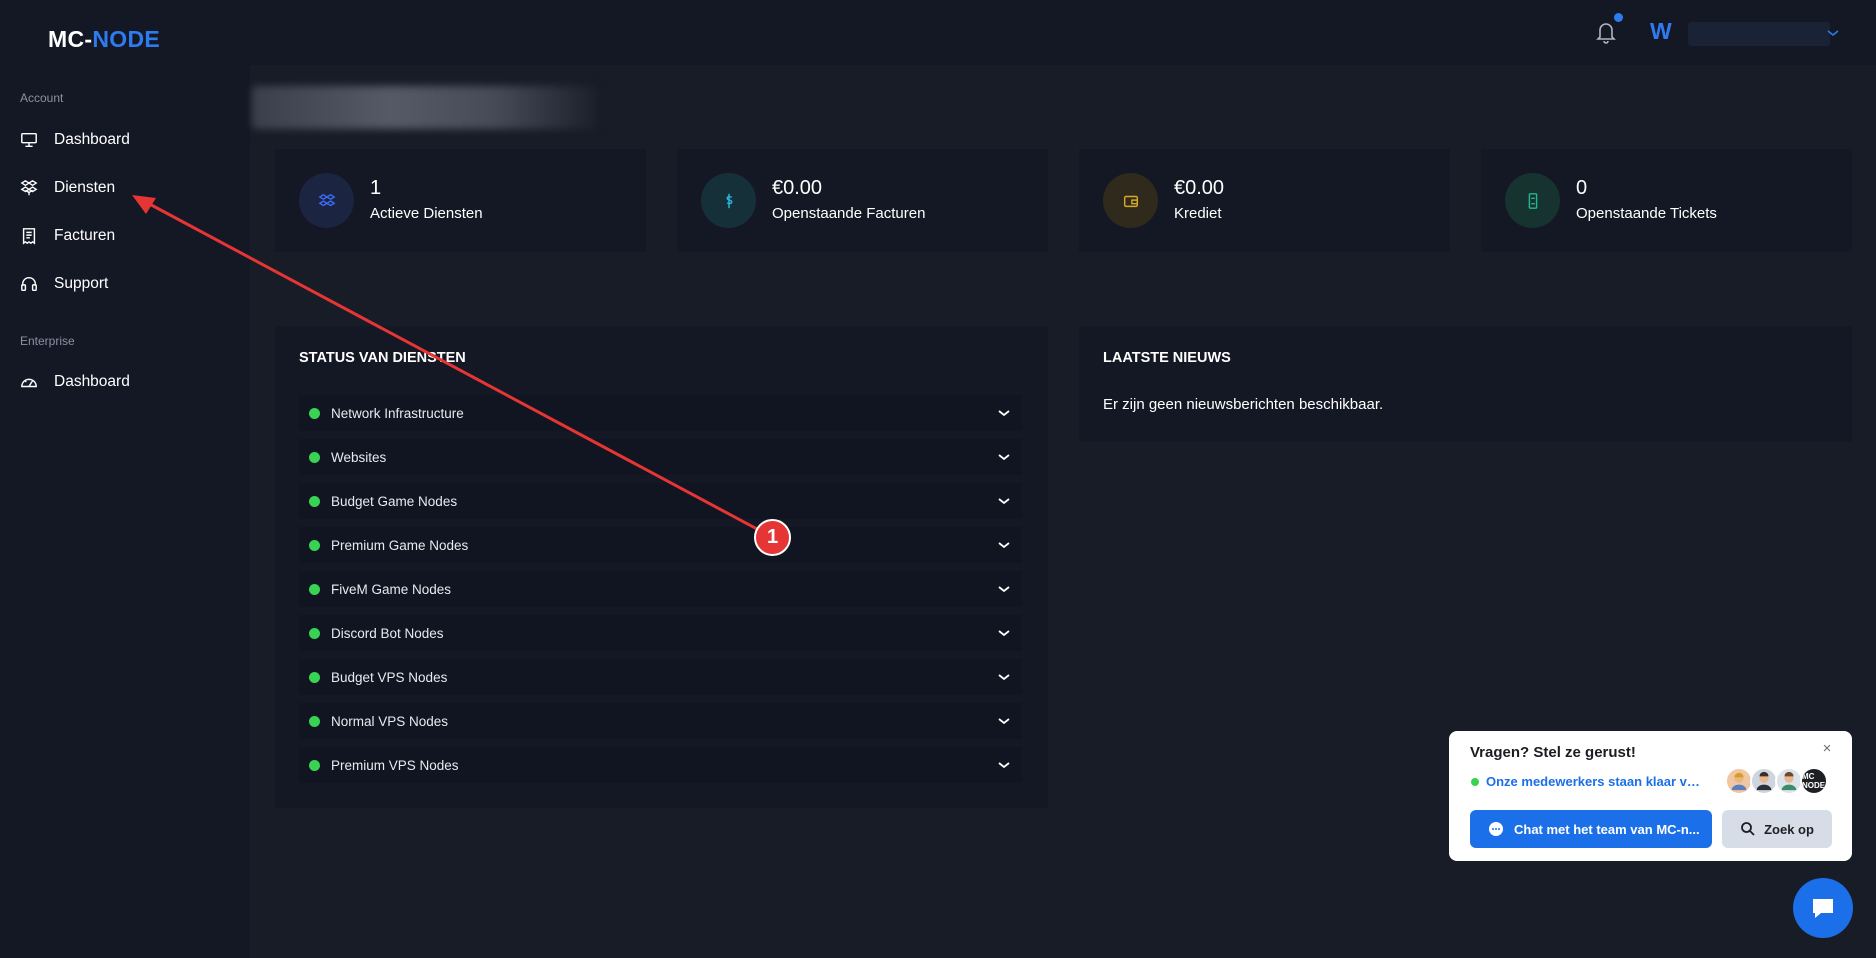  Describe the element at coordinates (125, 236) in the screenshot. I see `sidebar-item-facturen: Facturen` at that location.